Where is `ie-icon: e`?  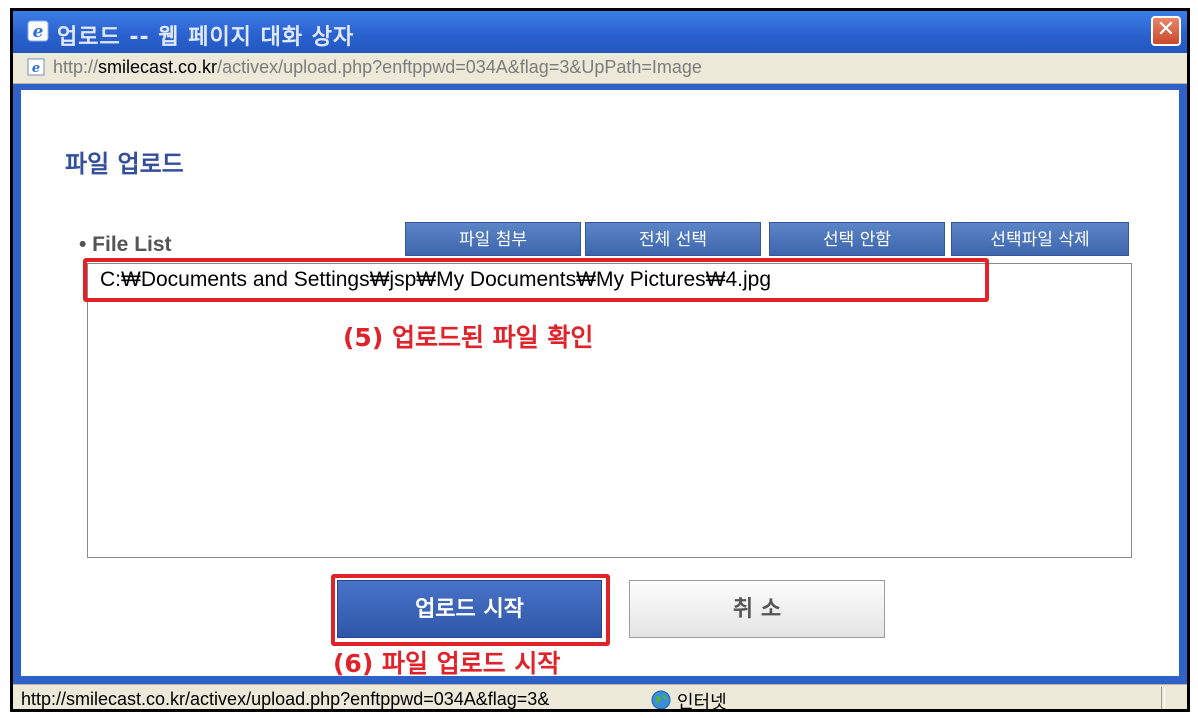 ie-icon: e is located at coordinates (38, 31).